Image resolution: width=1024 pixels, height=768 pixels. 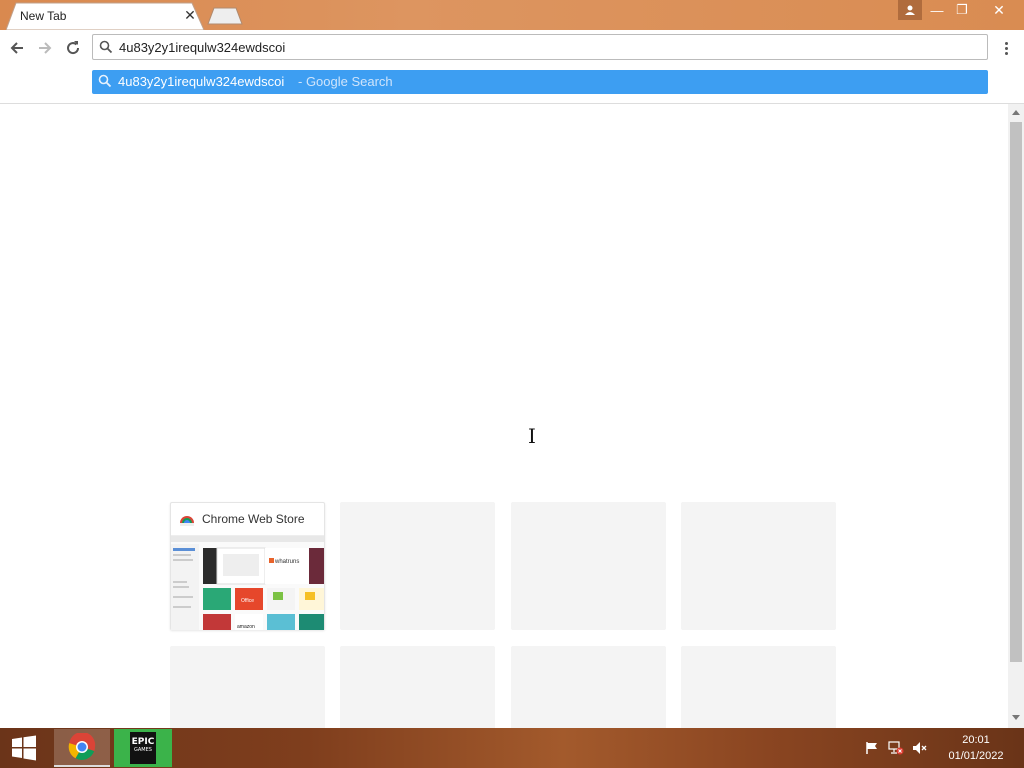 I want to click on network-disconnected-icon, so click(x=896, y=748).